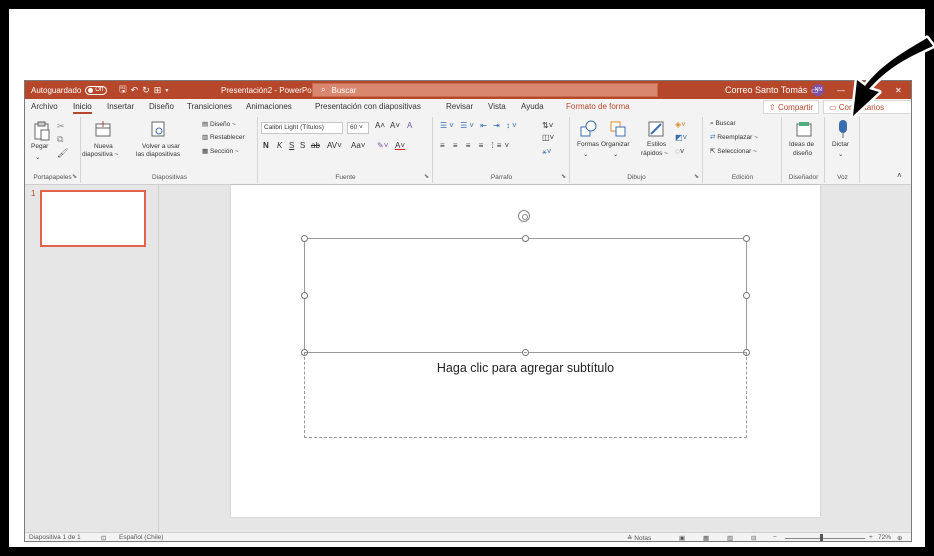 This screenshot has width=934, height=556. Describe the element at coordinates (161, 106) in the screenshot. I see `tab-diseno: Diseño` at that location.